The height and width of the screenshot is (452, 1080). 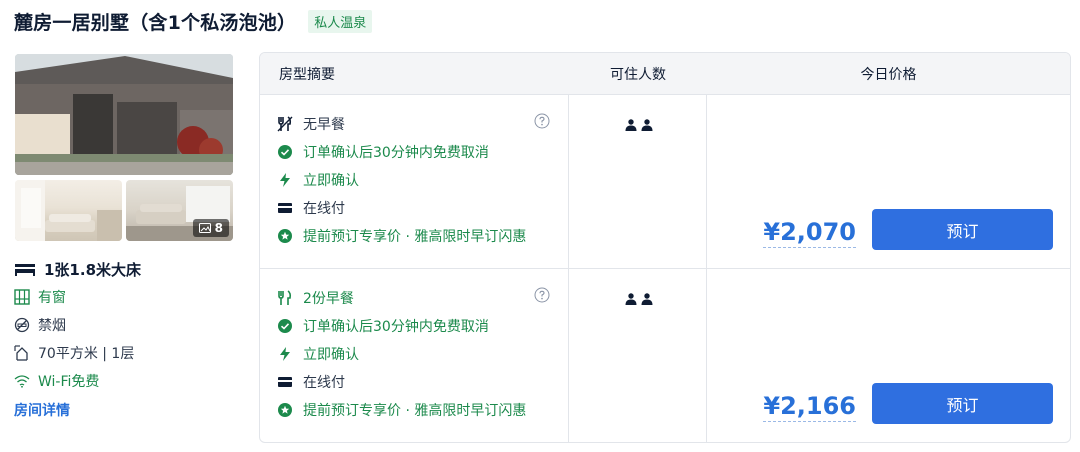 I want to click on price-cell: ¥2,070 预订, so click(x=888, y=181).